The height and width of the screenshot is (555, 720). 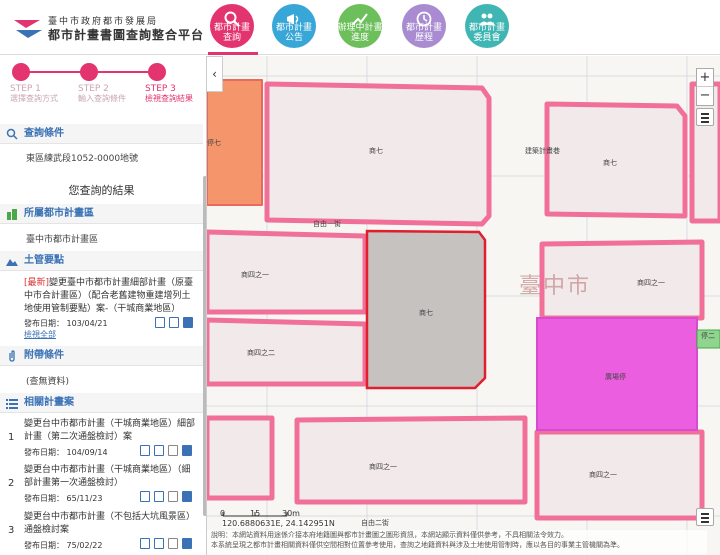 What do you see at coordinates (261, 353) in the screenshot?
I see `zone-label: 商四之二` at bounding box center [261, 353].